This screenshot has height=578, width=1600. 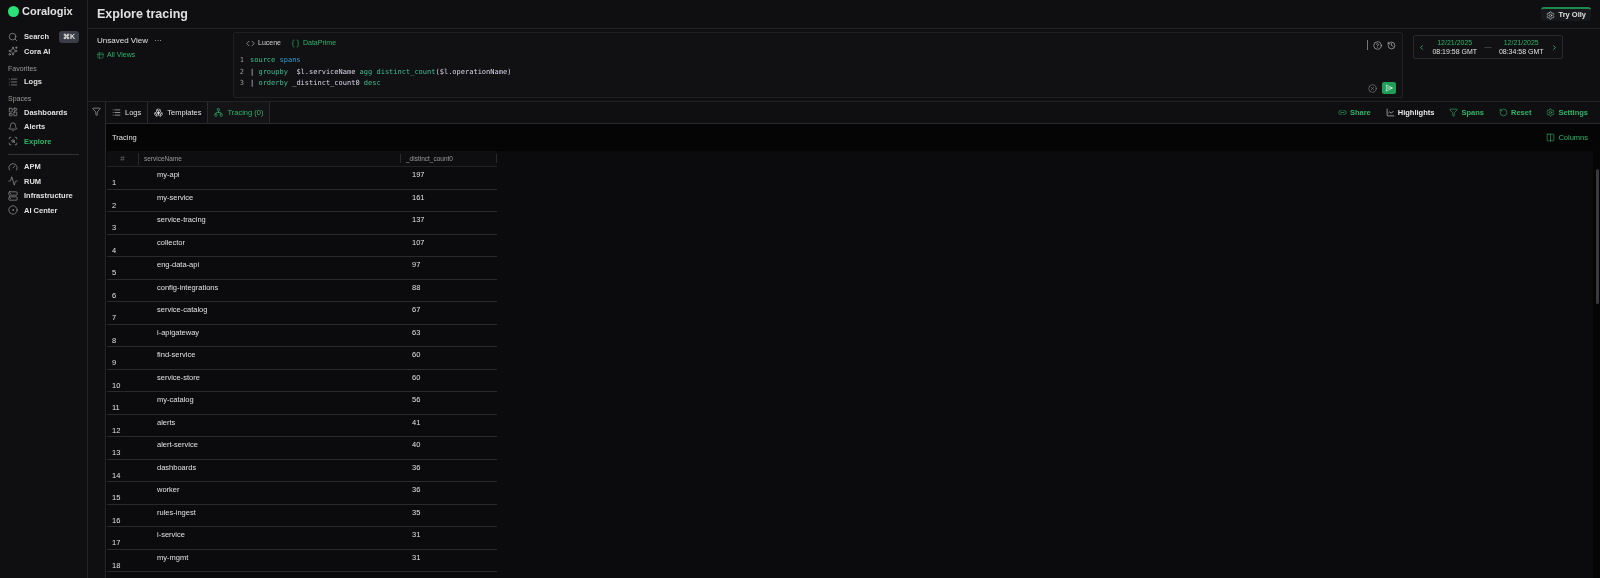 What do you see at coordinates (1421, 47) in the screenshot?
I see `previous-icon` at bounding box center [1421, 47].